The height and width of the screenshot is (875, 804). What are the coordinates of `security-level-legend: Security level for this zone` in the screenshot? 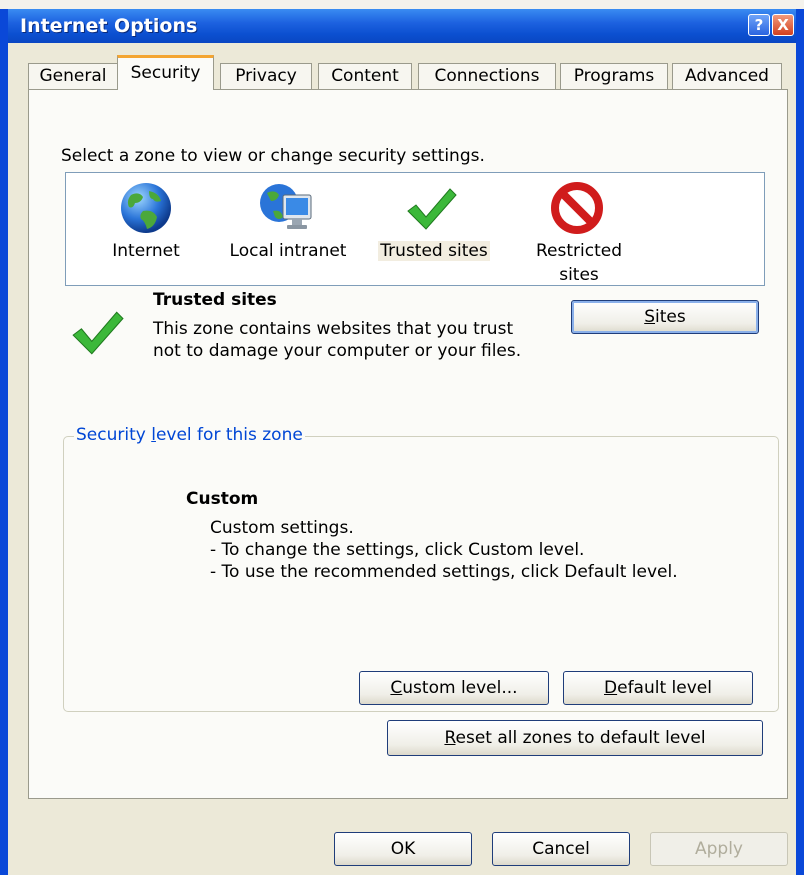 It's located at (189, 435).